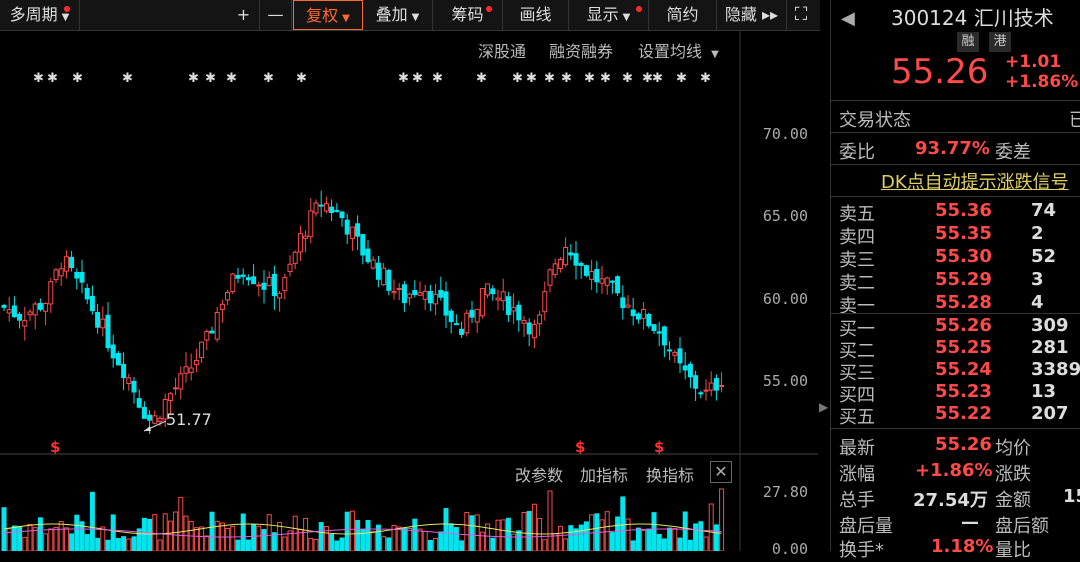 This screenshot has width=1080, height=562. Describe the element at coordinates (244, 15) in the screenshot. I see `zoom-in-button: +` at that location.